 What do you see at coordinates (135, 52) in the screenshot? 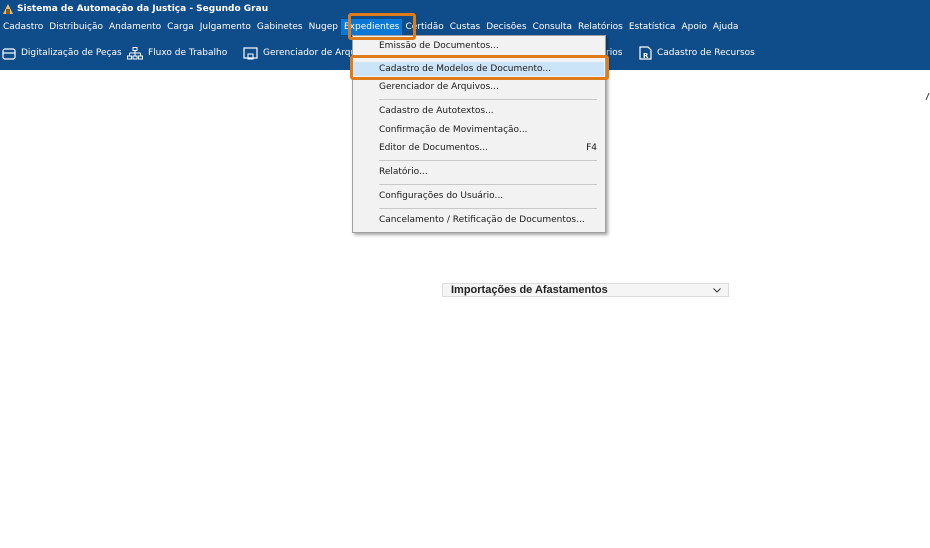
I see `workflow-icon` at bounding box center [135, 52].